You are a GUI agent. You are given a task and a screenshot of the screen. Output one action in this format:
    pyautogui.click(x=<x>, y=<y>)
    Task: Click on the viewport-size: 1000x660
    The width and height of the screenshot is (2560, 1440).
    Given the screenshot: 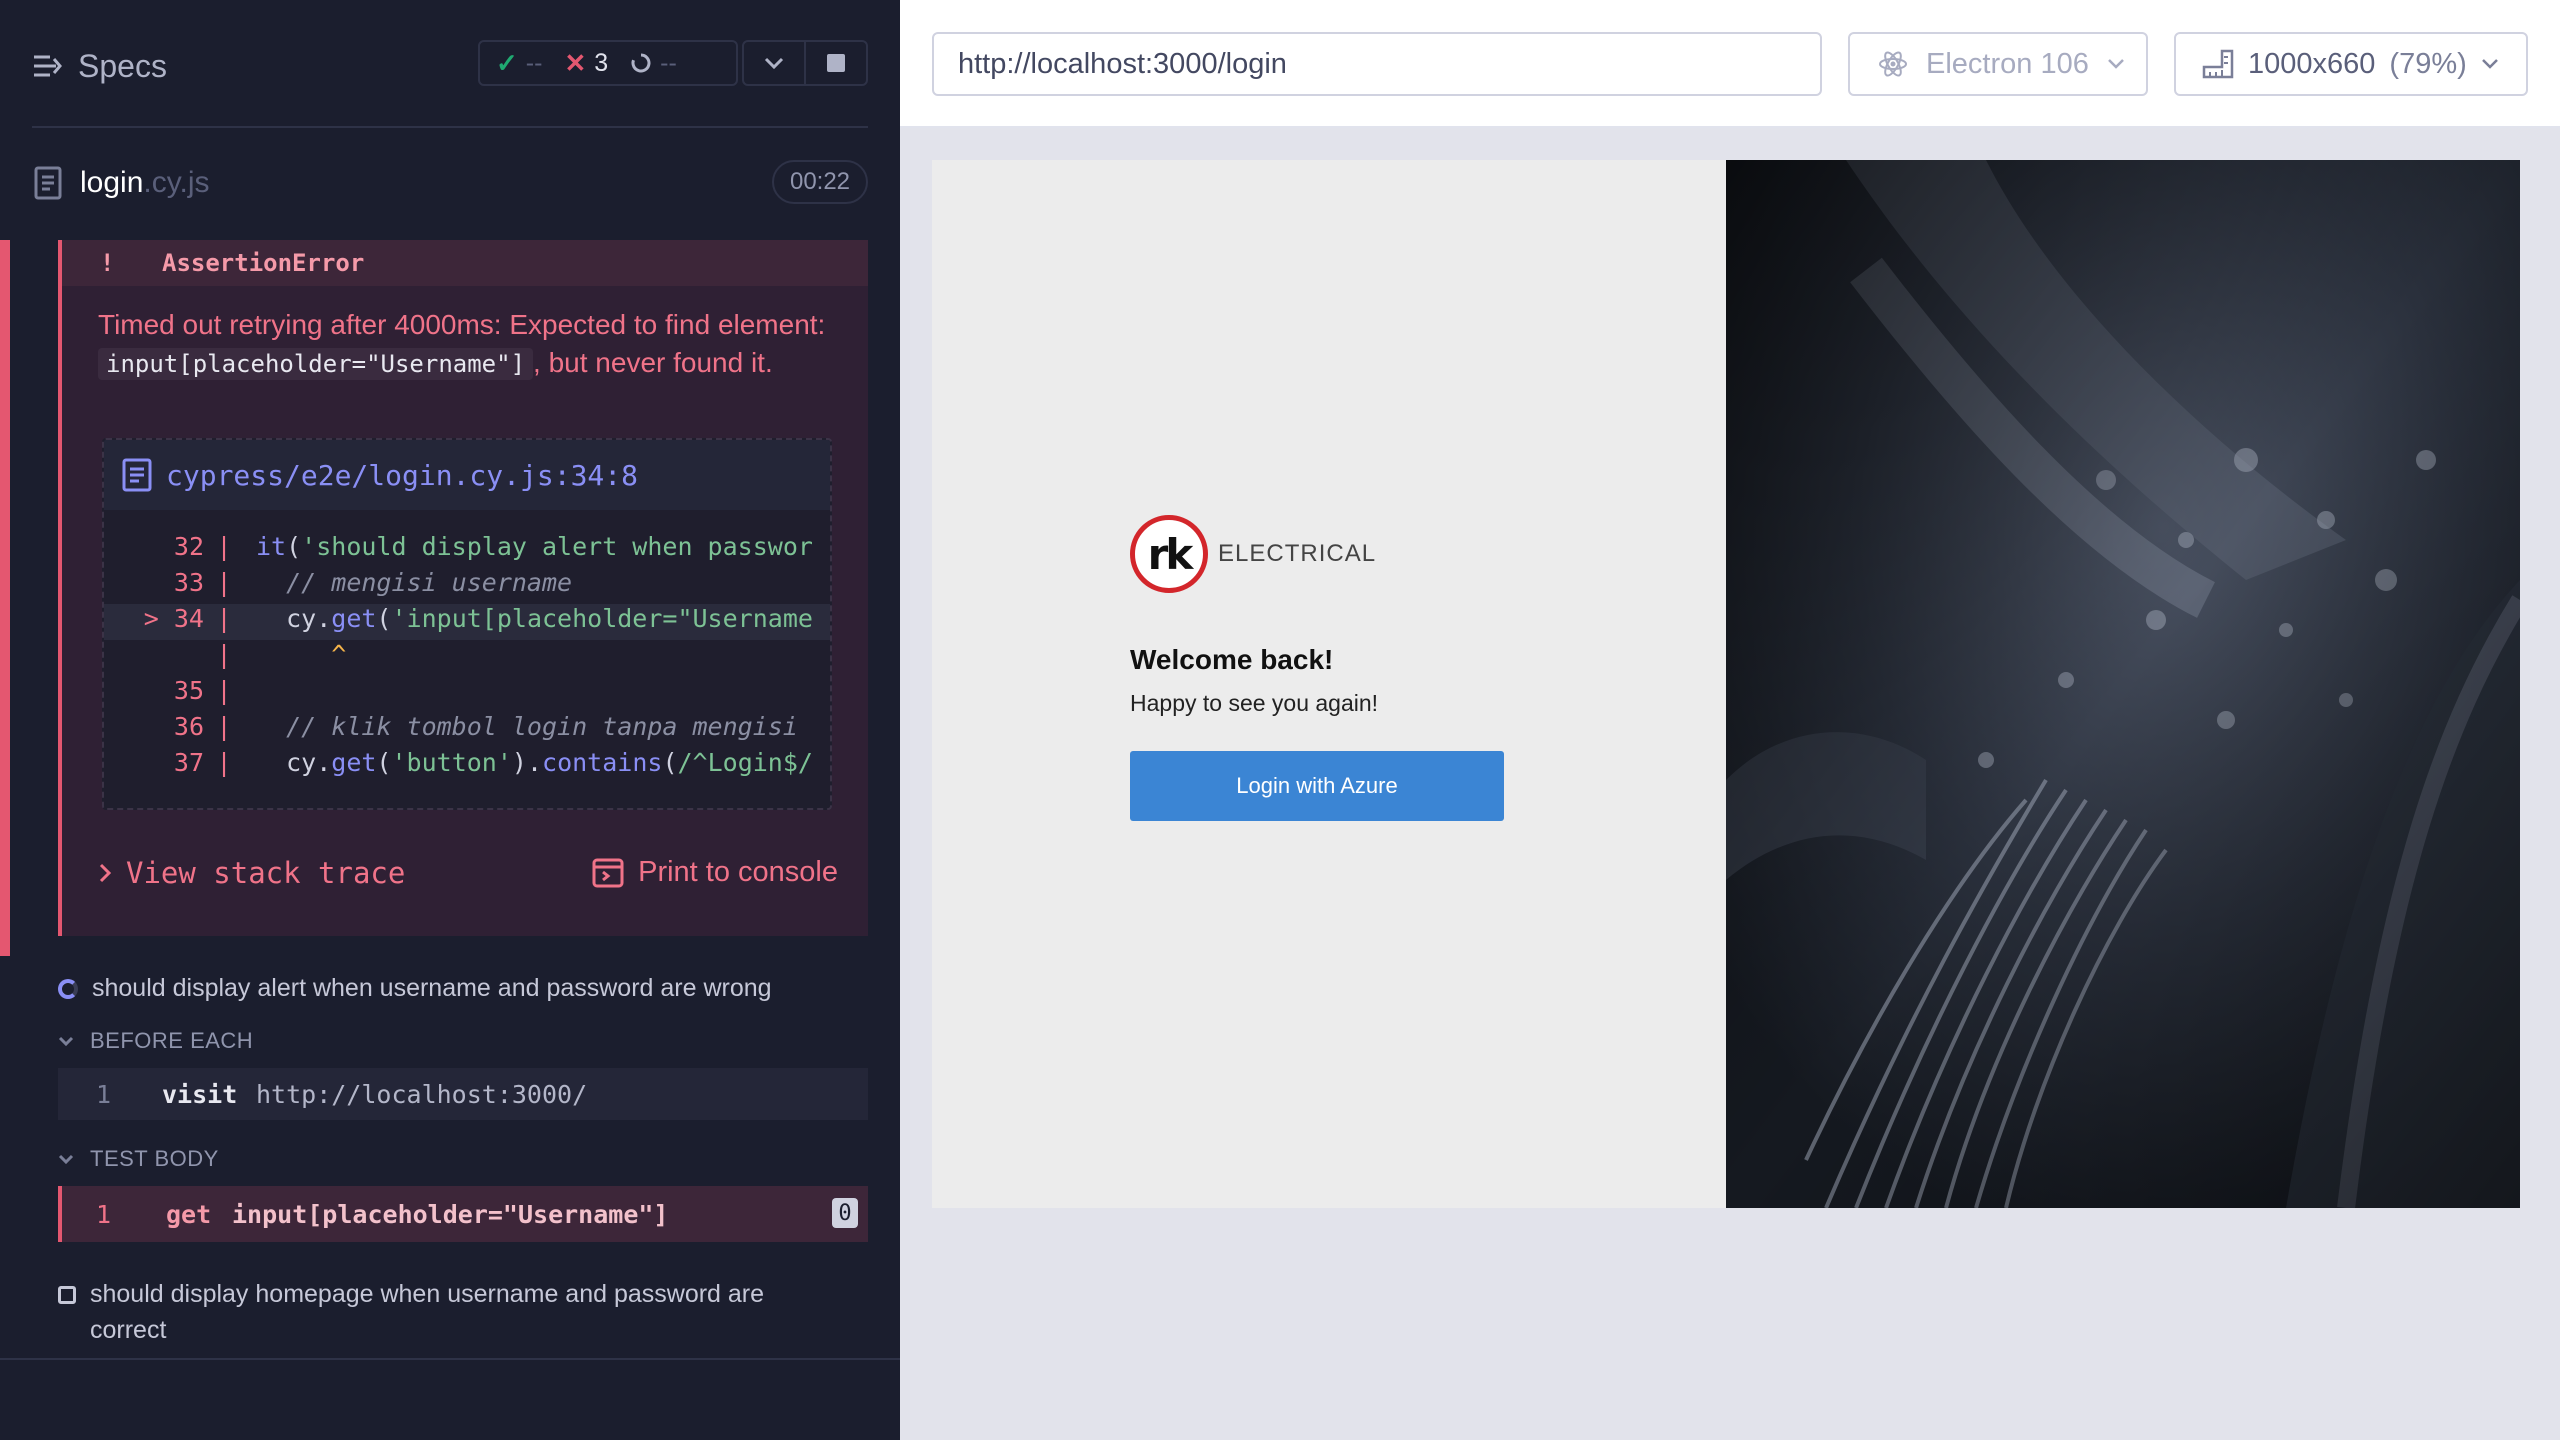 What is the action you would take?
    pyautogui.click(x=2312, y=63)
    